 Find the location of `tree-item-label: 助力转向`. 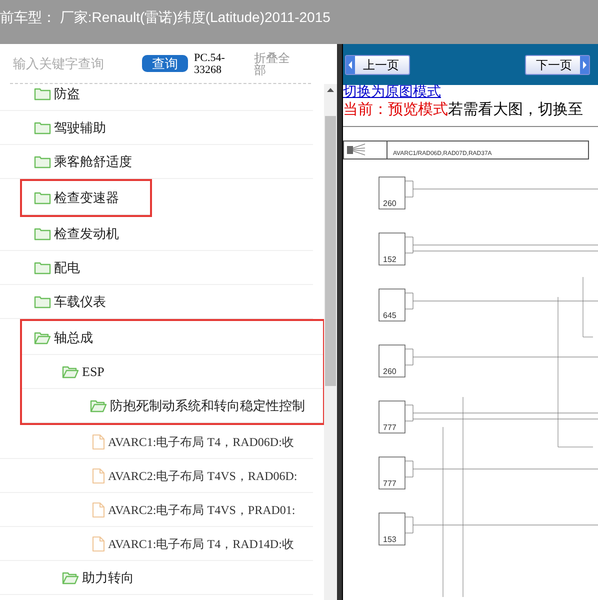

tree-item-label: 助力转向 is located at coordinates (108, 577).